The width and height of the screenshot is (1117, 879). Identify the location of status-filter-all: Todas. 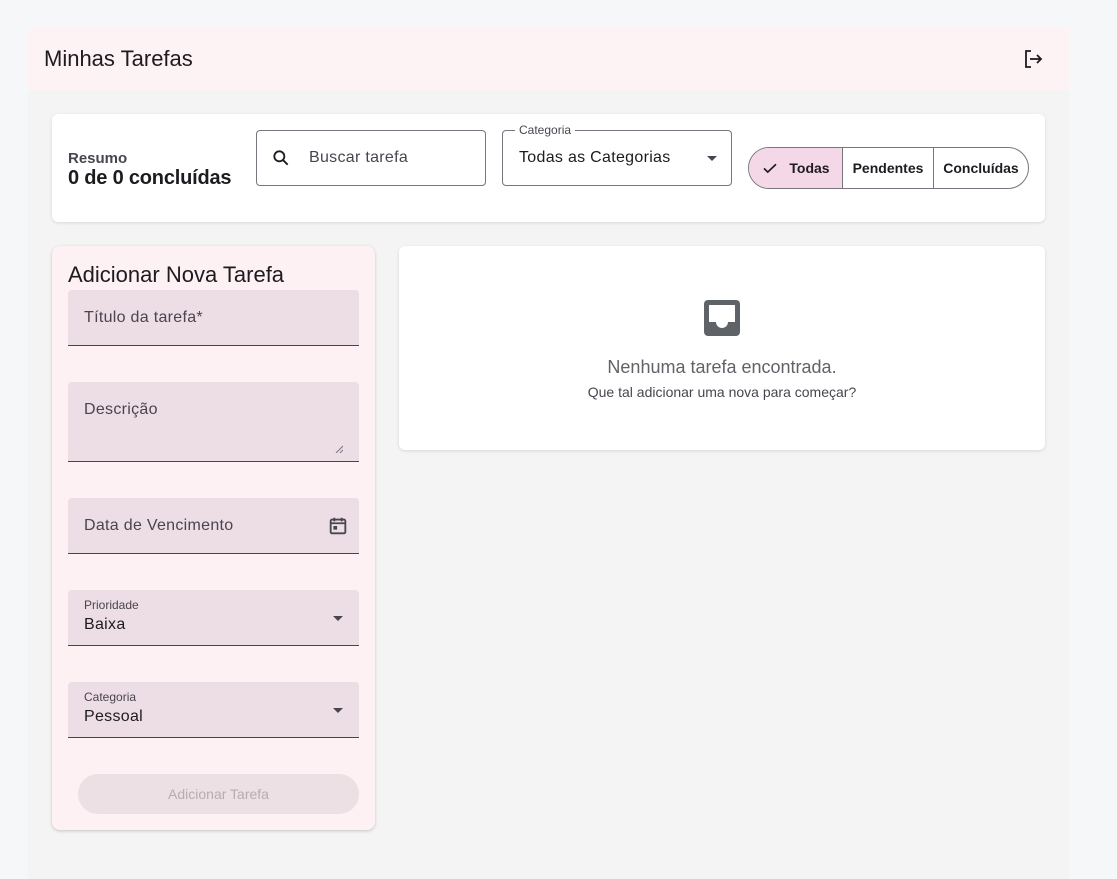
(796, 168).